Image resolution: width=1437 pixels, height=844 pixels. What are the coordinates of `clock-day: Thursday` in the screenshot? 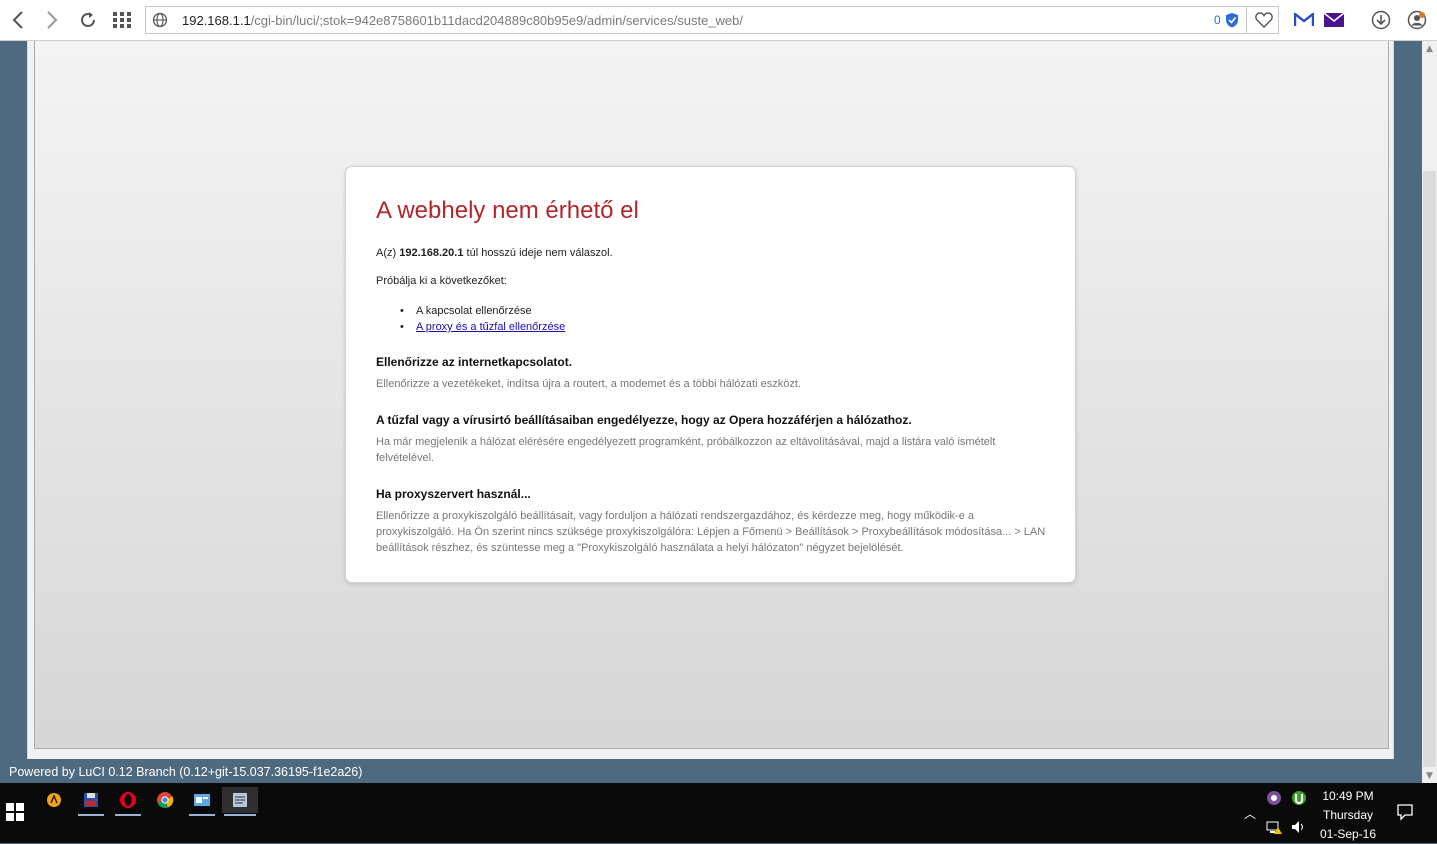 It's located at (1348, 815).